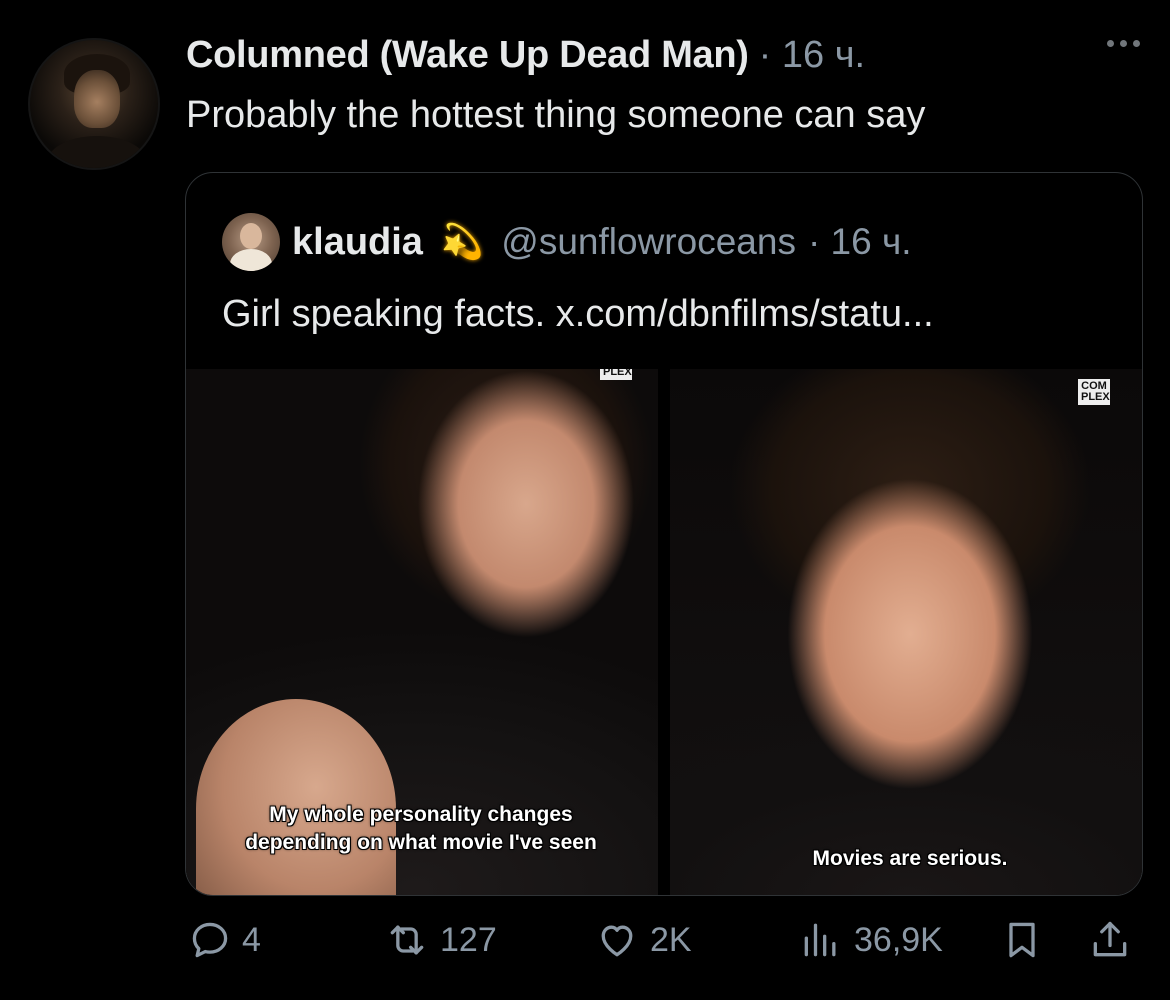  I want to click on share-button, so click(1110, 940).